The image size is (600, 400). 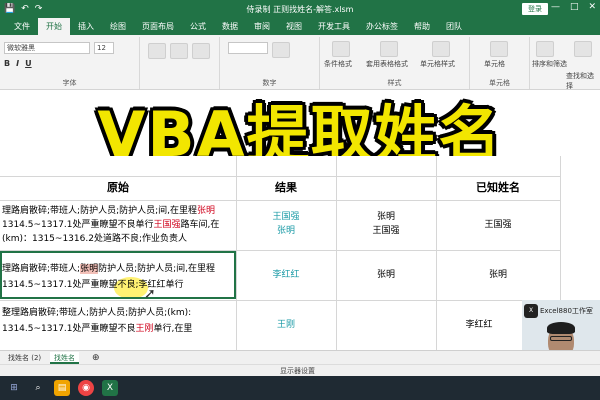 I want to click on align-center-icon, so click(x=179, y=51).